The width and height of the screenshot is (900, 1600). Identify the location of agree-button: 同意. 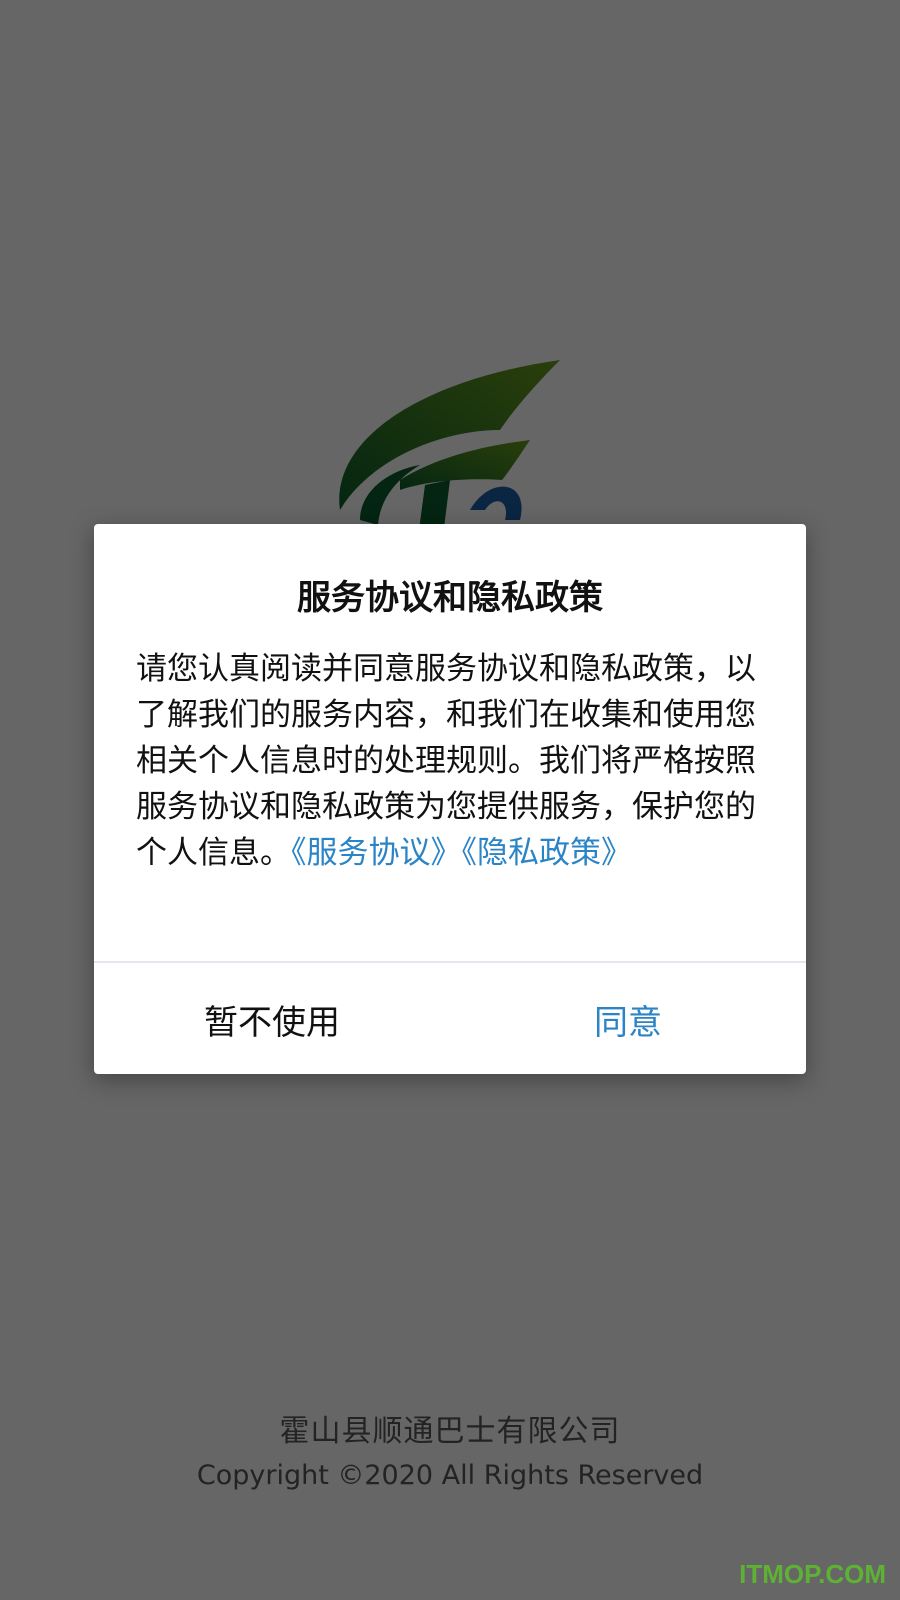
(628, 1019).